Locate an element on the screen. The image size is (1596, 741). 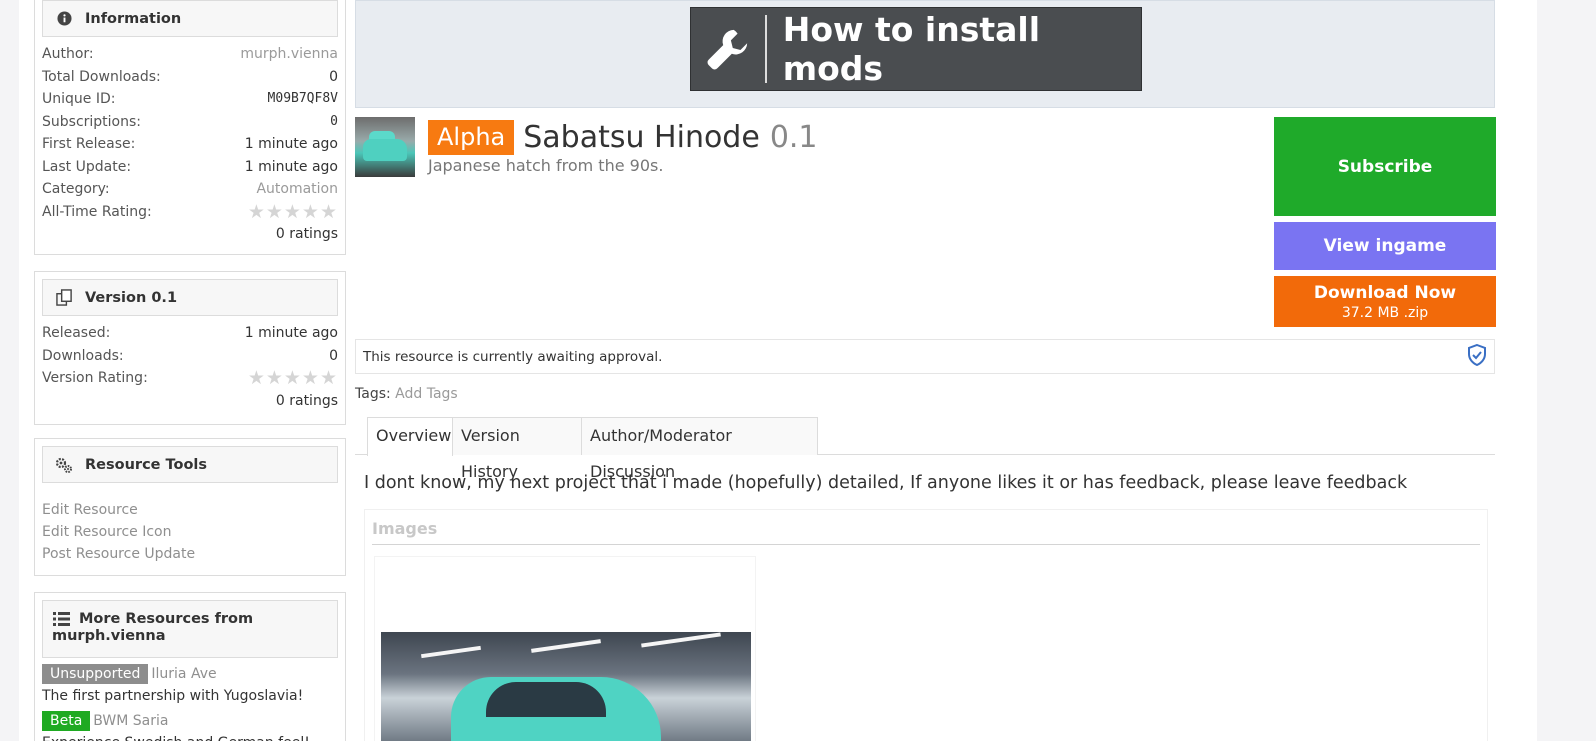
more-resources-header: More Resources from murph.vienna is located at coordinates (190, 629).